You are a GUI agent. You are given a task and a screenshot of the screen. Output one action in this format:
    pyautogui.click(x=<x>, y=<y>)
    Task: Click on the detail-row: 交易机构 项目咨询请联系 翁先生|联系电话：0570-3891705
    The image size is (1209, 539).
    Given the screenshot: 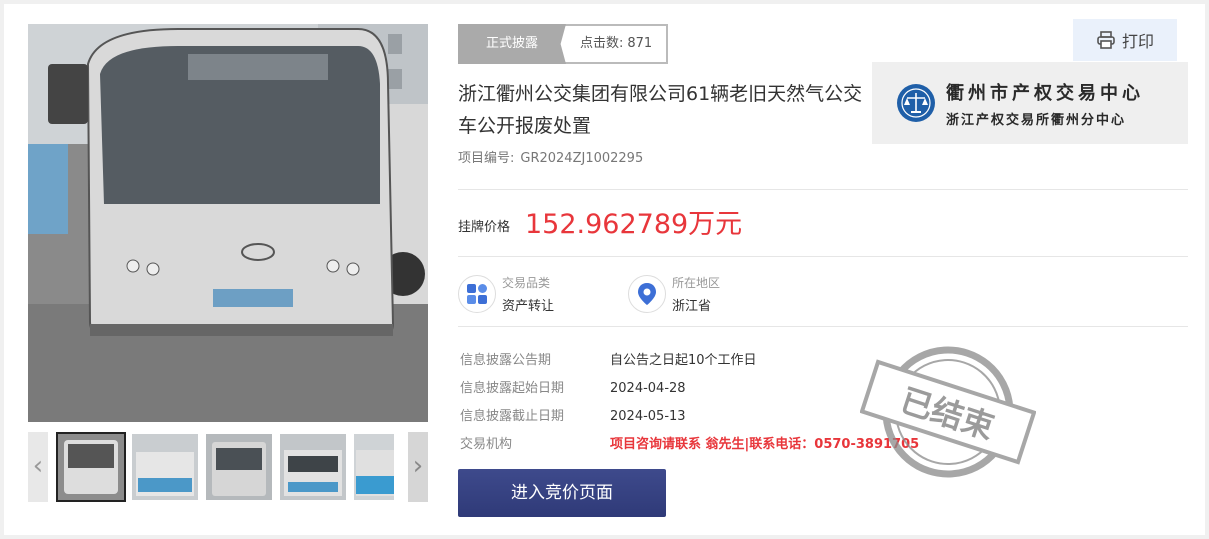 What is the action you would take?
    pyautogui.click(x=689, y=442)
    